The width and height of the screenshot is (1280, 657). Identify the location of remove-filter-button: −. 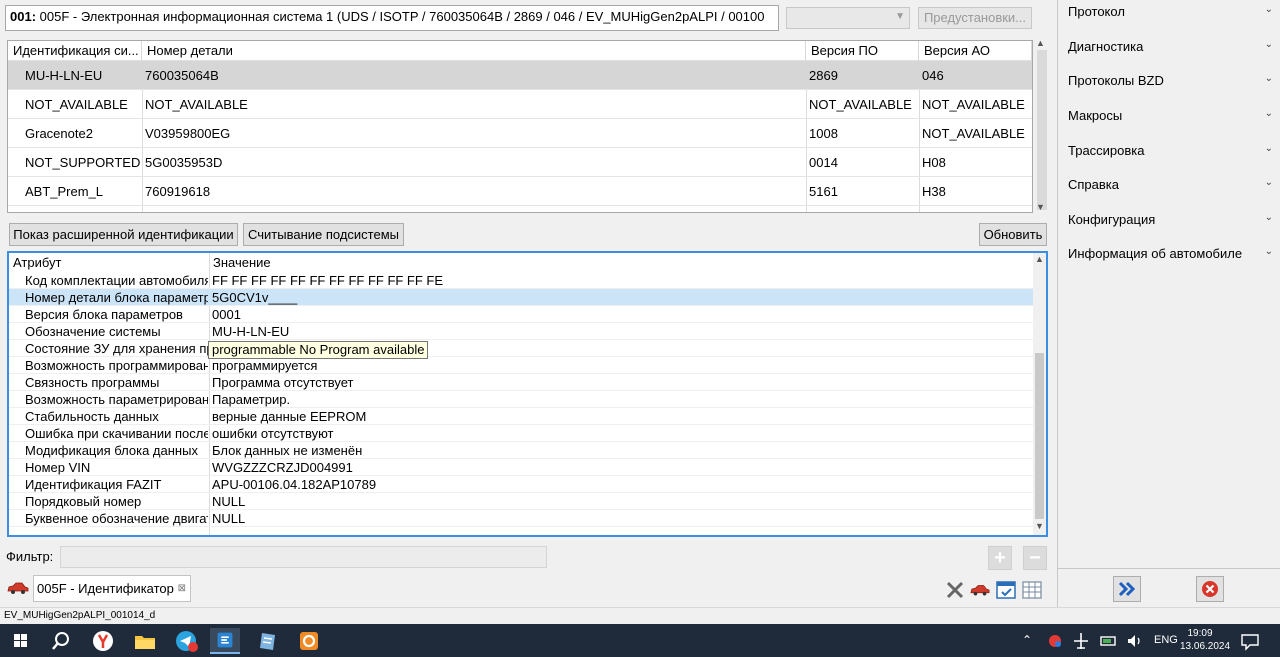
(1035, 558).